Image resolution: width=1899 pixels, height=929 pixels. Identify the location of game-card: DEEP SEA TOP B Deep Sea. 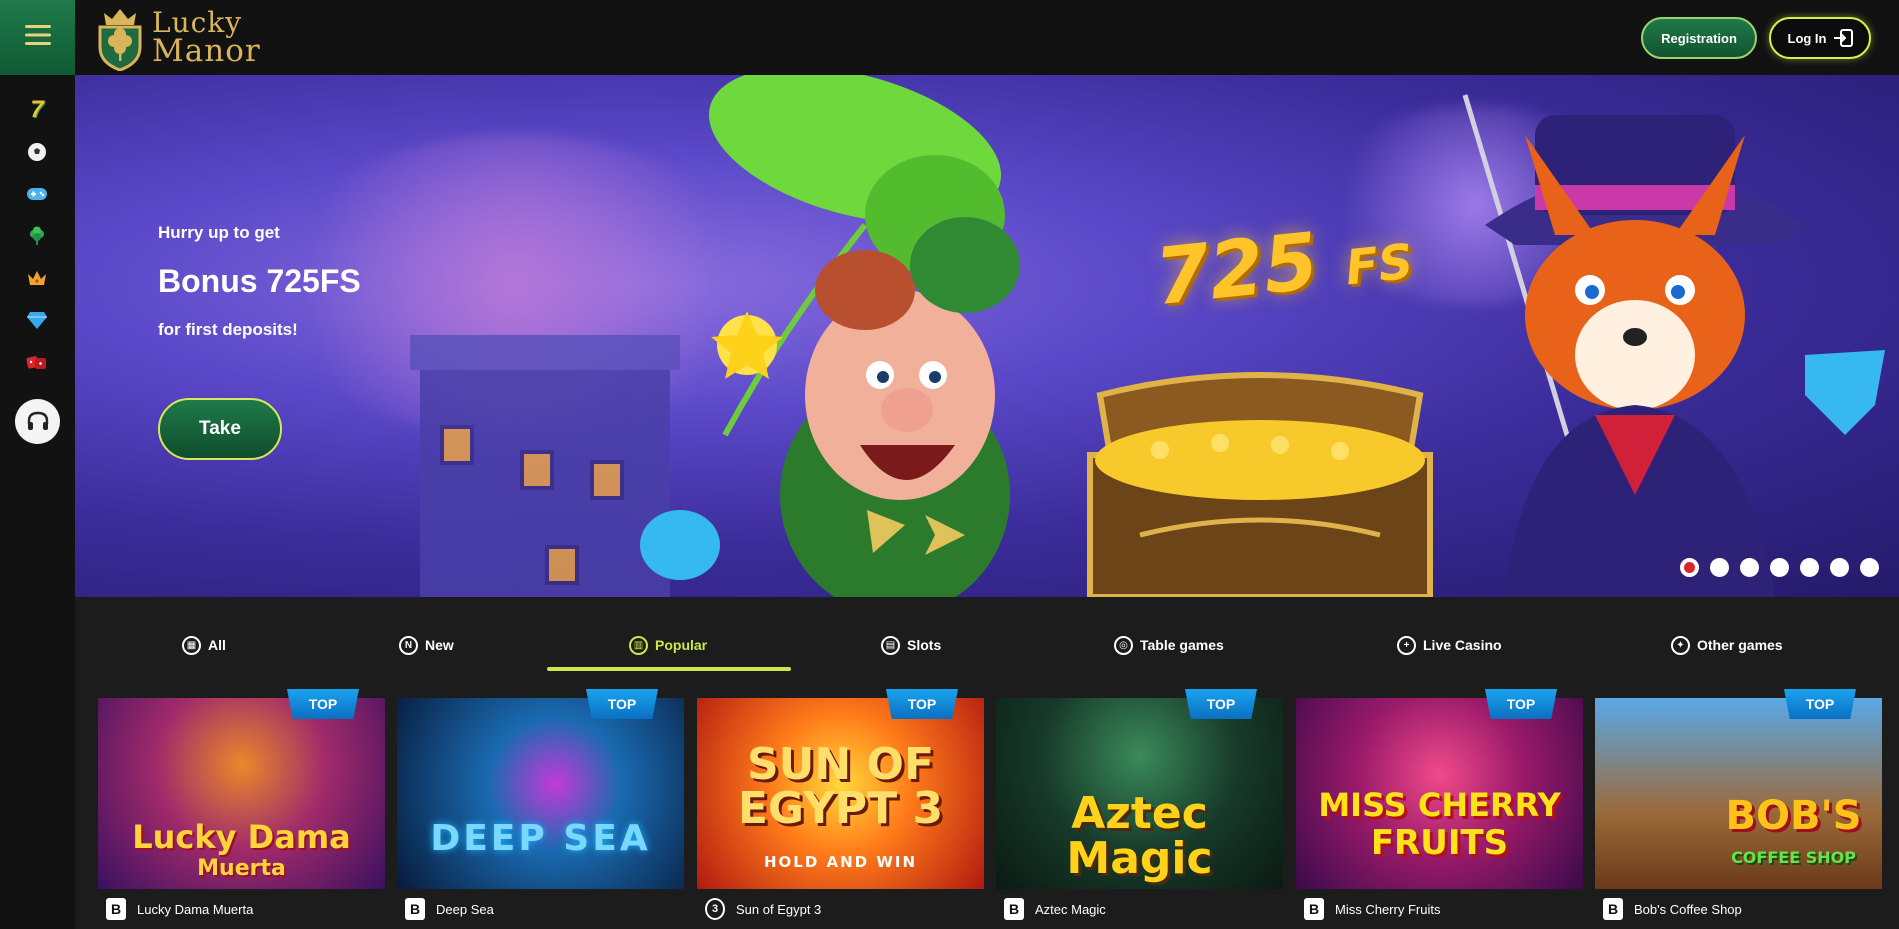
(540, 809).